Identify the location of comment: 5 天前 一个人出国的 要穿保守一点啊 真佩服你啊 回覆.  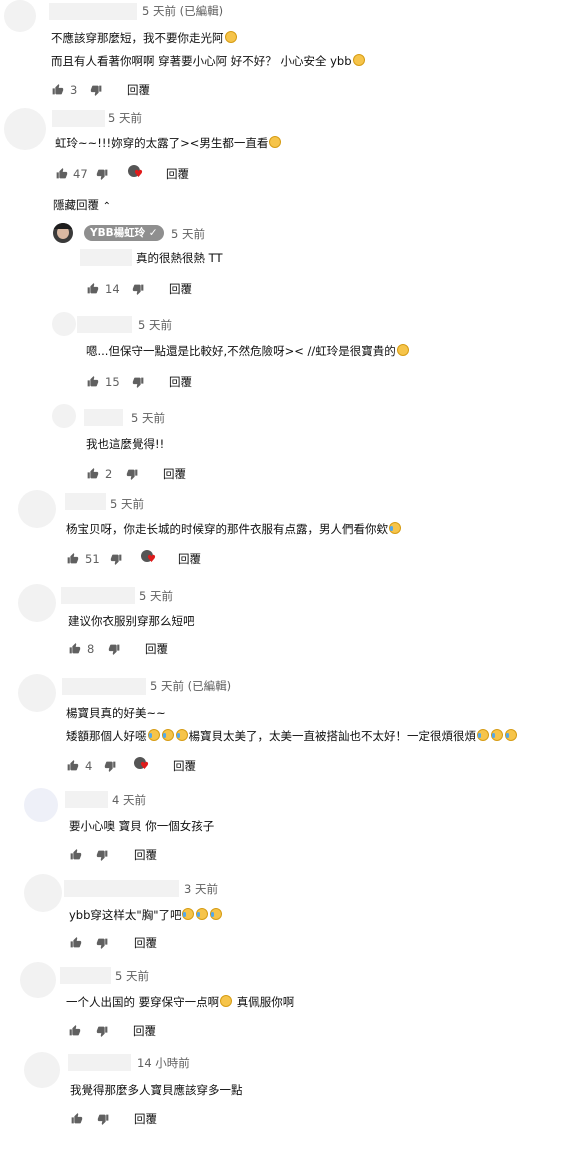
(290, 1002).